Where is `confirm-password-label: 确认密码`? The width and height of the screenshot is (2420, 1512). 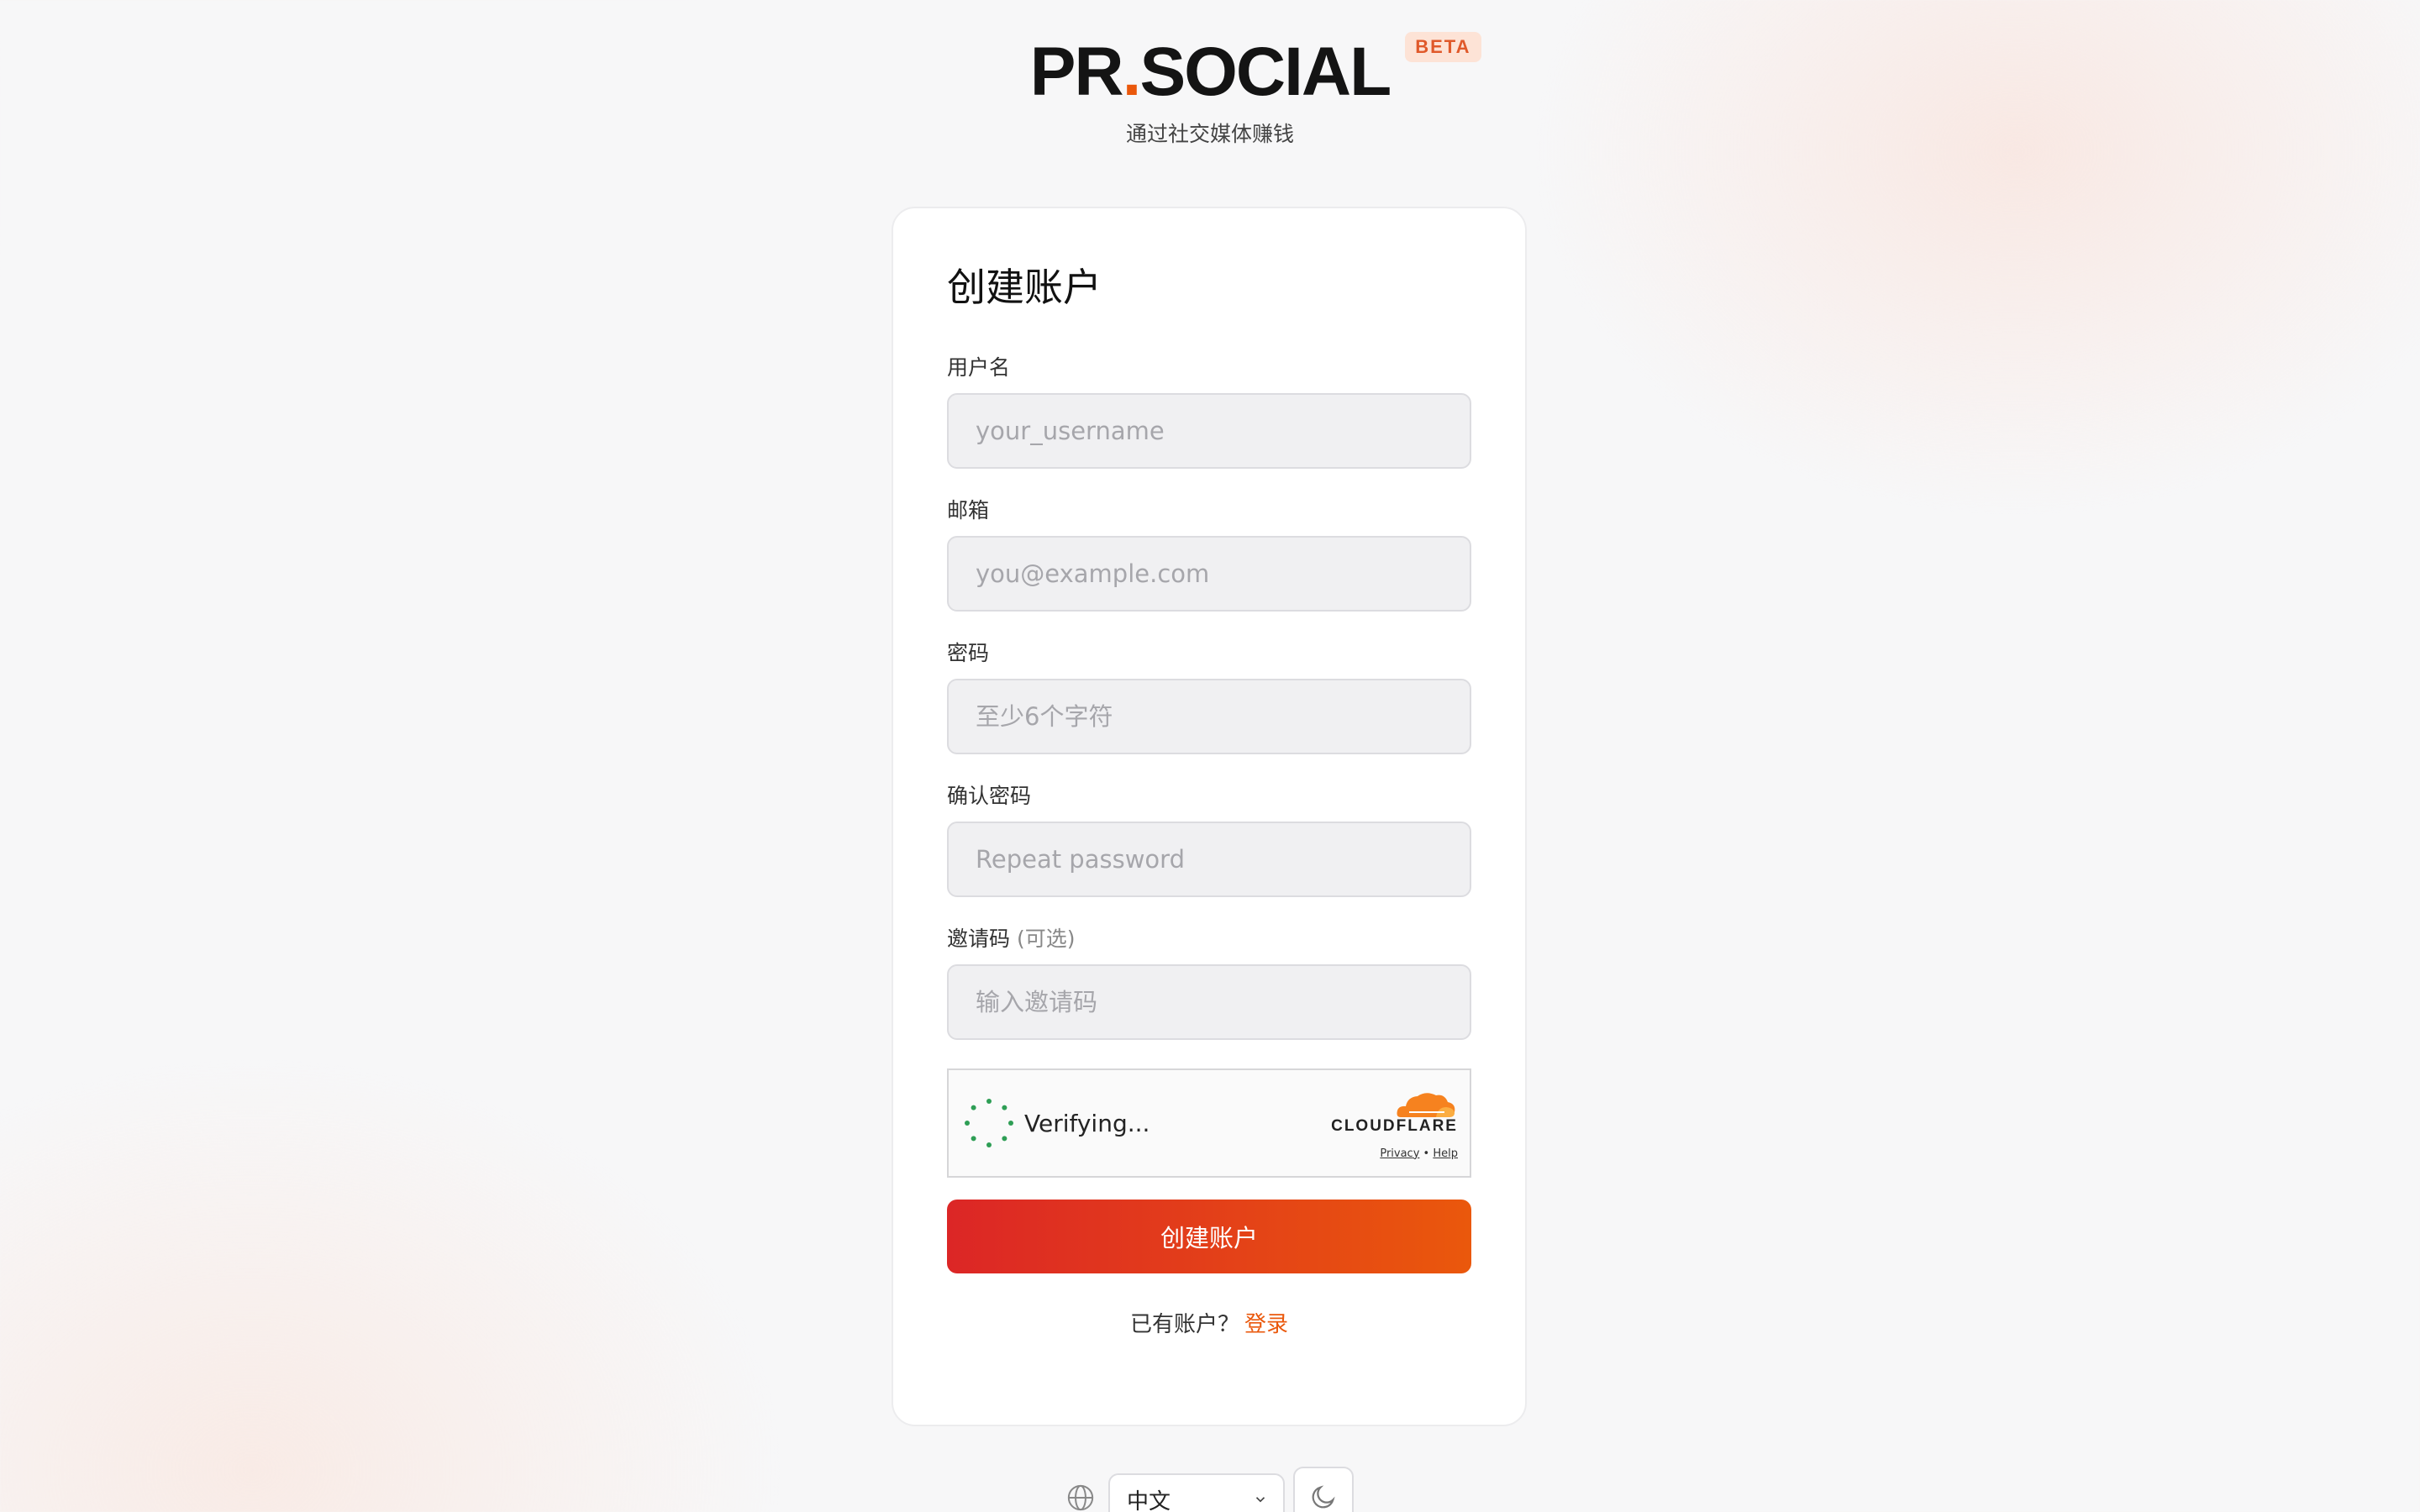
confirm-password-label: 确认密码 is located at coordinates (990, 796).